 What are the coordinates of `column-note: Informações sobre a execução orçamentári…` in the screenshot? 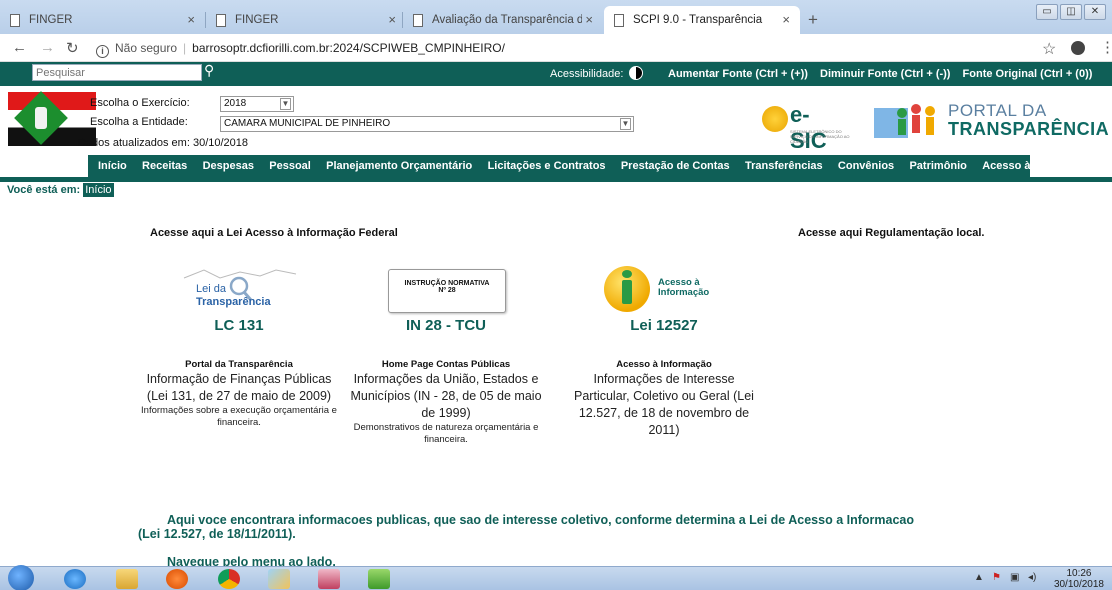 It's located at (239, 416).